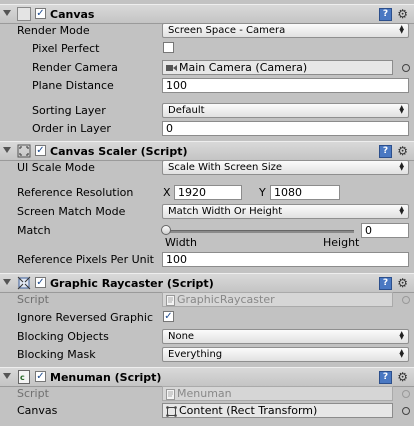  I want to click on blocking-objects-value: None, so click(181, 336).